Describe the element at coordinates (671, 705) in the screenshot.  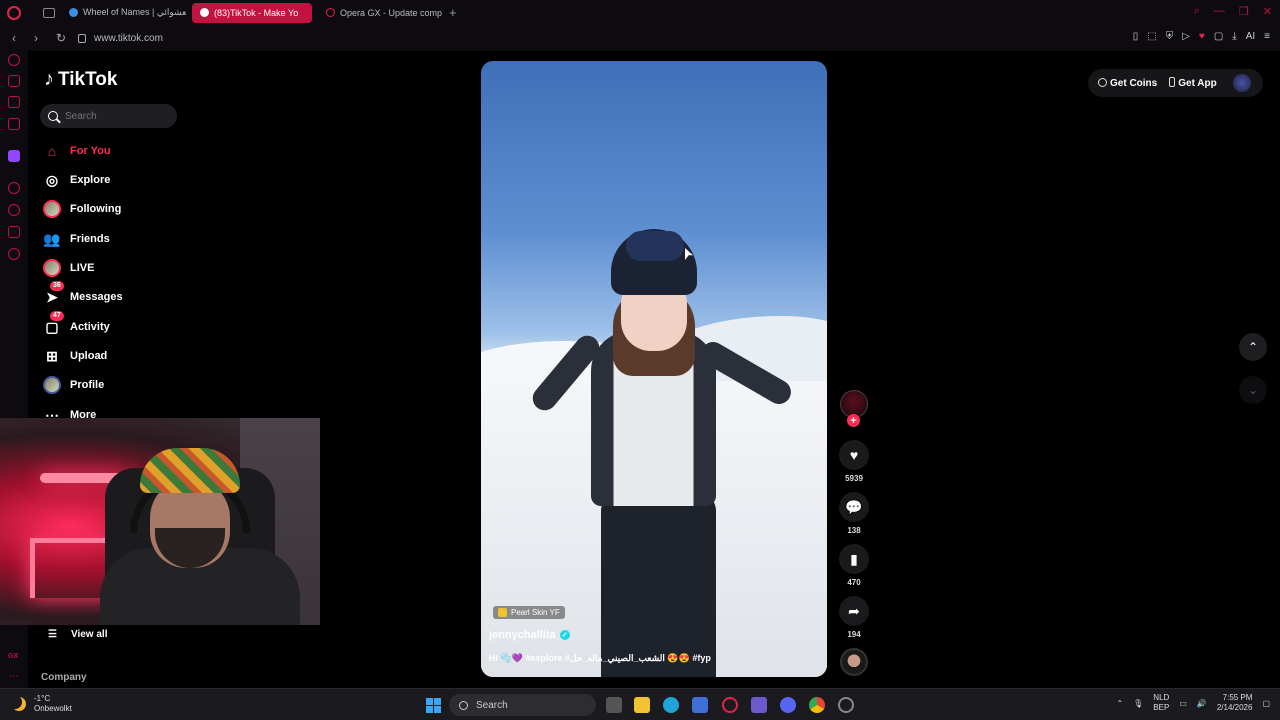
I see `edge-icon` at that location.